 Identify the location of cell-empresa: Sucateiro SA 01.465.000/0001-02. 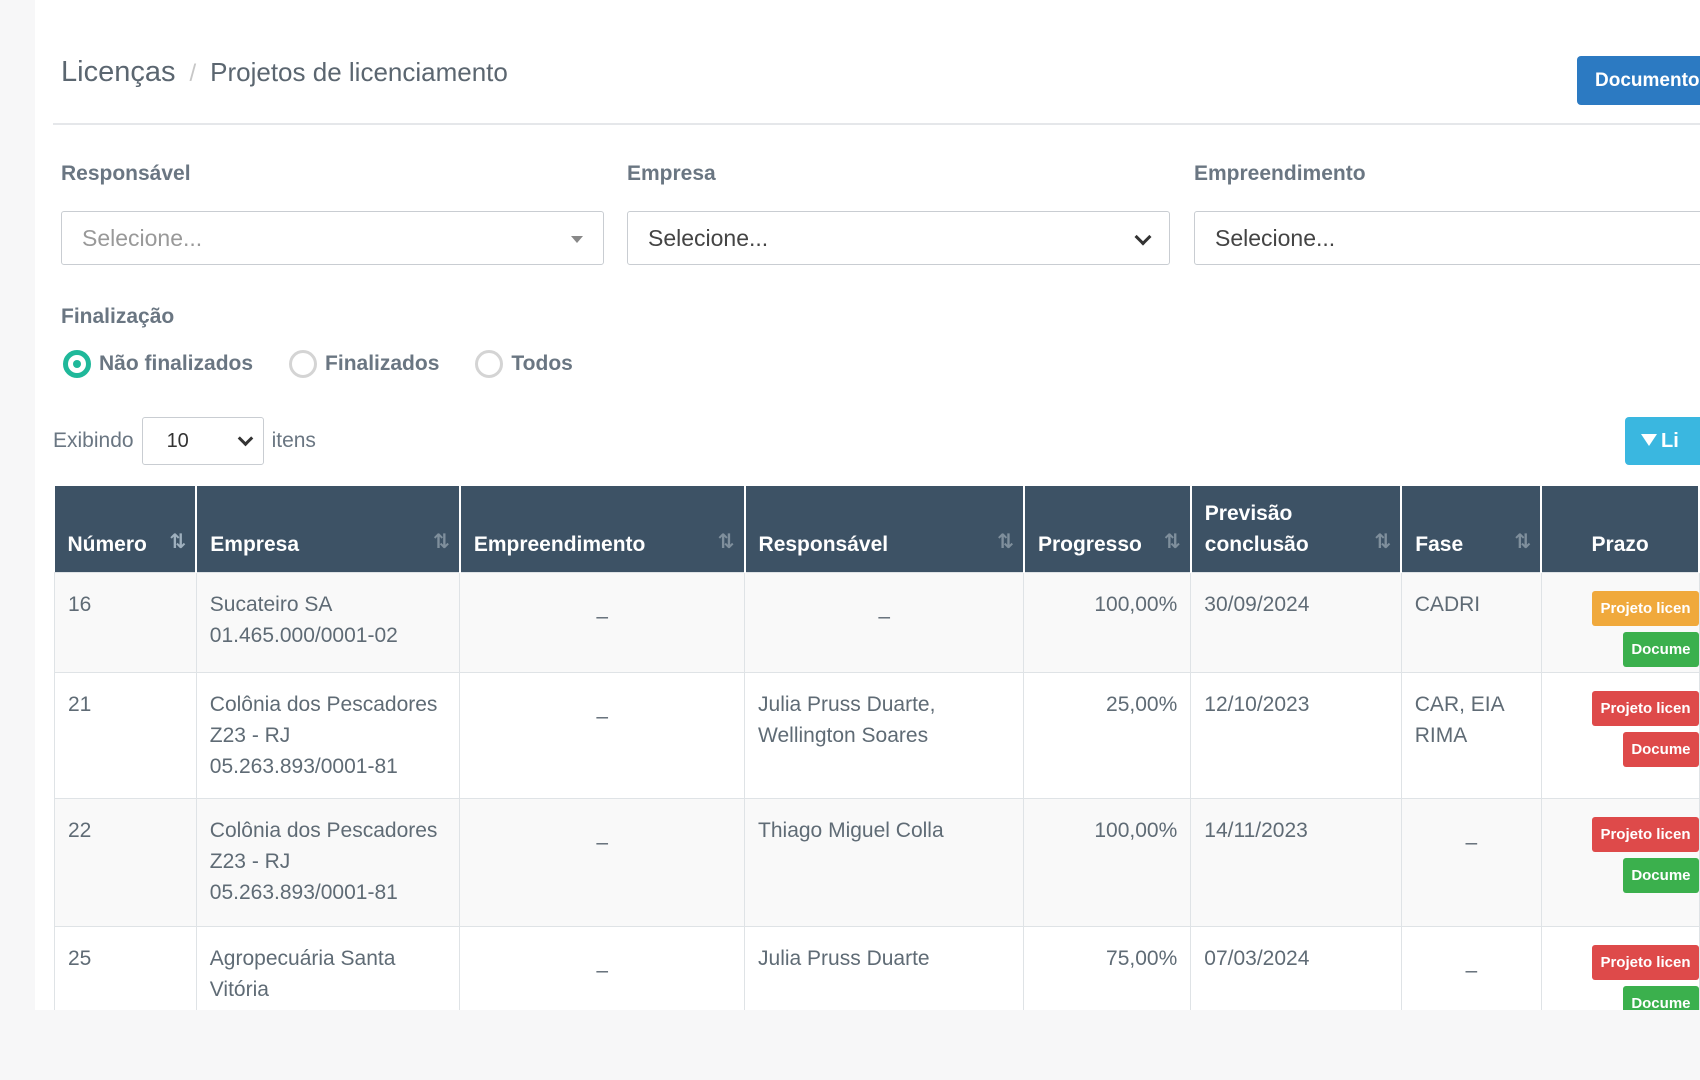
(328, 622).